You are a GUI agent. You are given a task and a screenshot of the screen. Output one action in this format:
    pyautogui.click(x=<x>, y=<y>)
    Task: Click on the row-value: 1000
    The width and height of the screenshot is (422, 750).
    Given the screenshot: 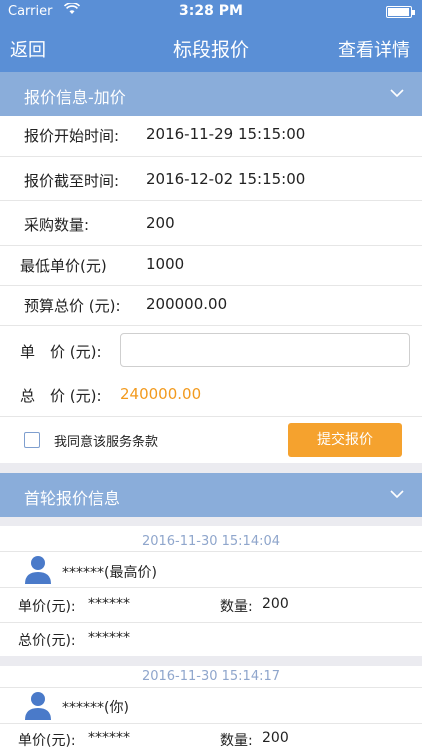 What is the action you would take?
    pyautogui.click(x=165, y=264)
    